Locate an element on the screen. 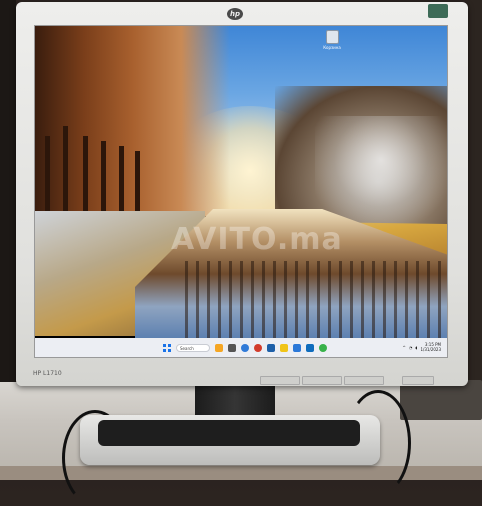  taskbar: Search ^ ◔ ◖ 3:15 PM 1/31/2023 is located at coordinates (241, 347).